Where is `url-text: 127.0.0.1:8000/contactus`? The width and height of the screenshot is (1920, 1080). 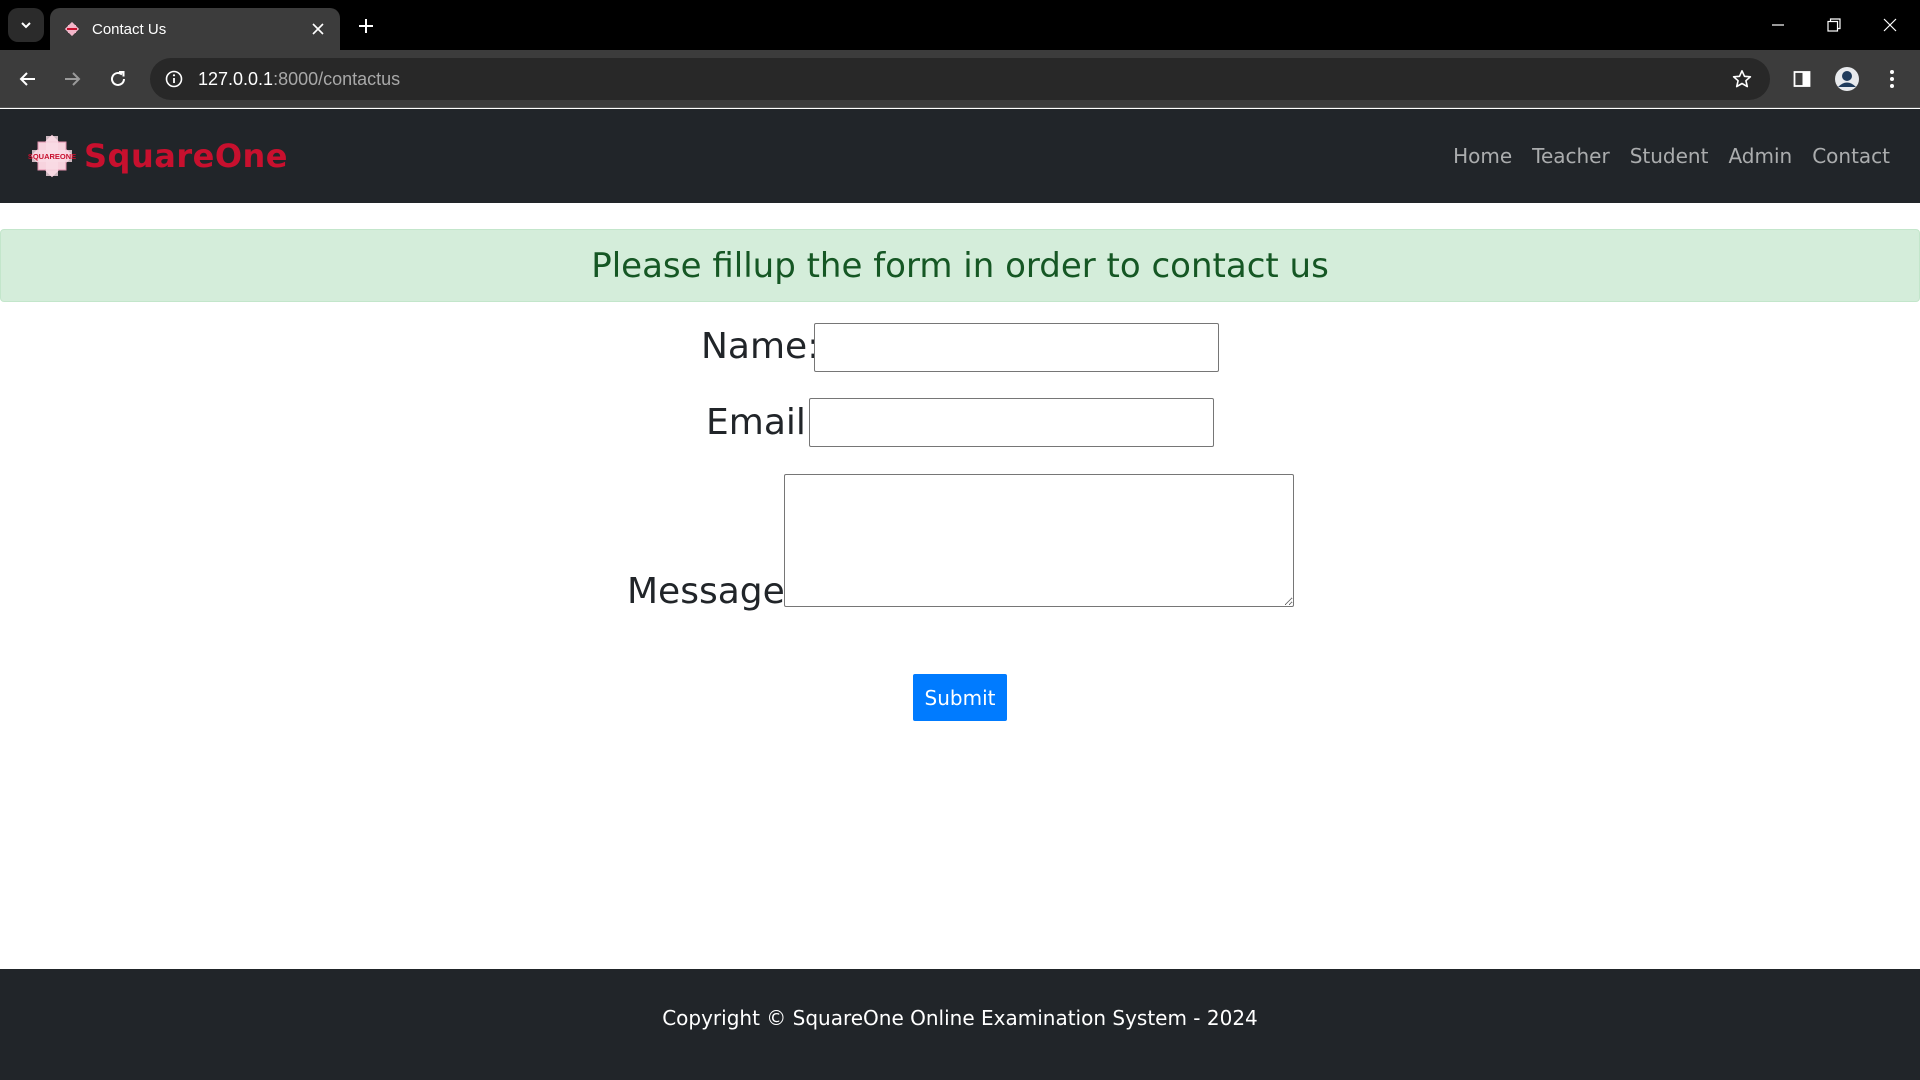 url-text: 127.0.0.1:8000/contactus is located at coordinates (962, 79).